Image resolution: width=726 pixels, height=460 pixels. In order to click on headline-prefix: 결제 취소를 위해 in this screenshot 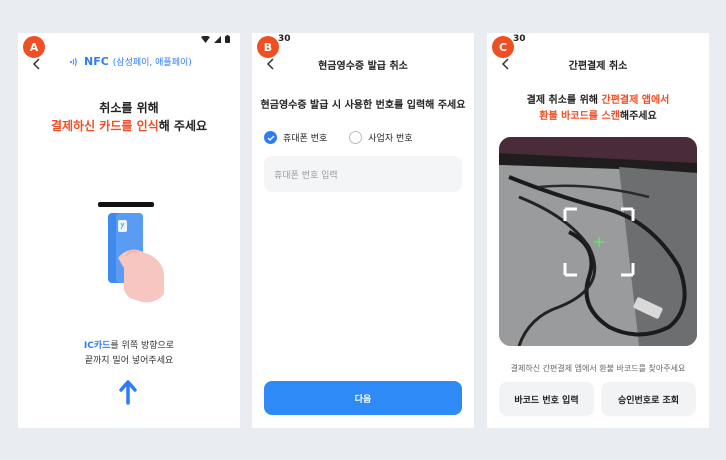, I will do `click(564, 100)`.